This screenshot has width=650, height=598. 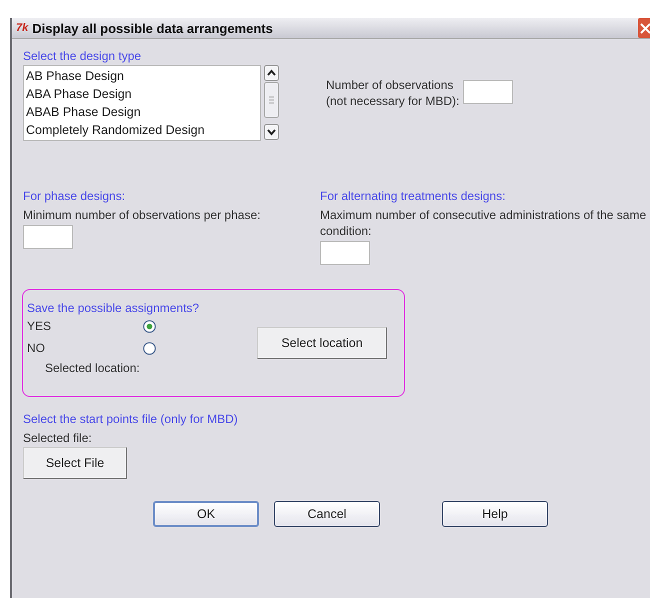 What do you see at coordinates (484, 223) in the screenshot?
I see `field-label: Maximum number of consecutive administrations of the same condition:` at bounding box center [484, 223].